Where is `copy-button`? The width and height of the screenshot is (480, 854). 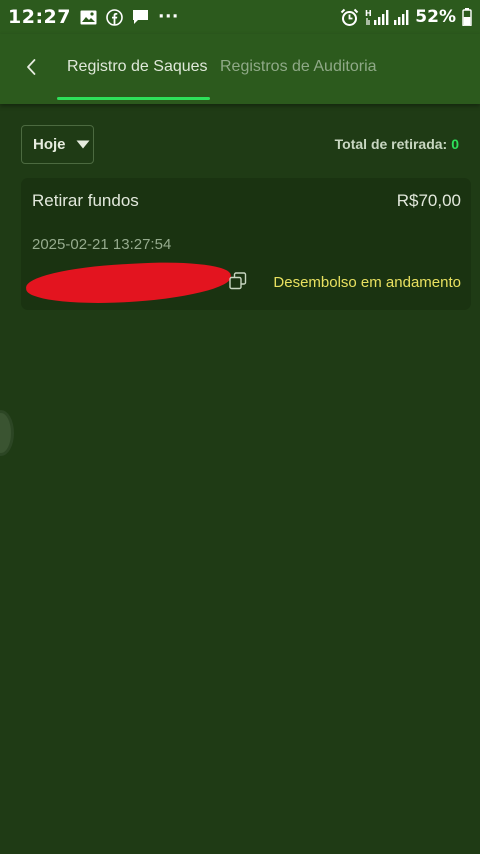 copy-button is located at coordinates (239, 282).